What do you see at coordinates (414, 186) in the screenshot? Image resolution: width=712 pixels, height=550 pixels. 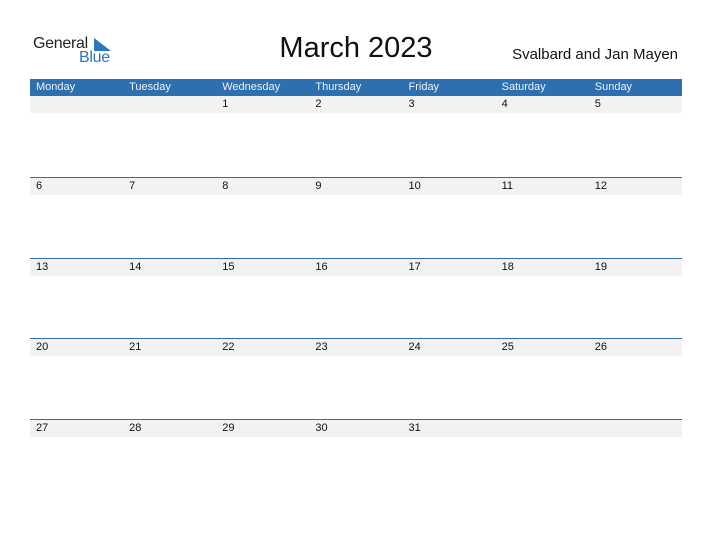 I see `day-cell: 10` at bounding box center [414, 186].